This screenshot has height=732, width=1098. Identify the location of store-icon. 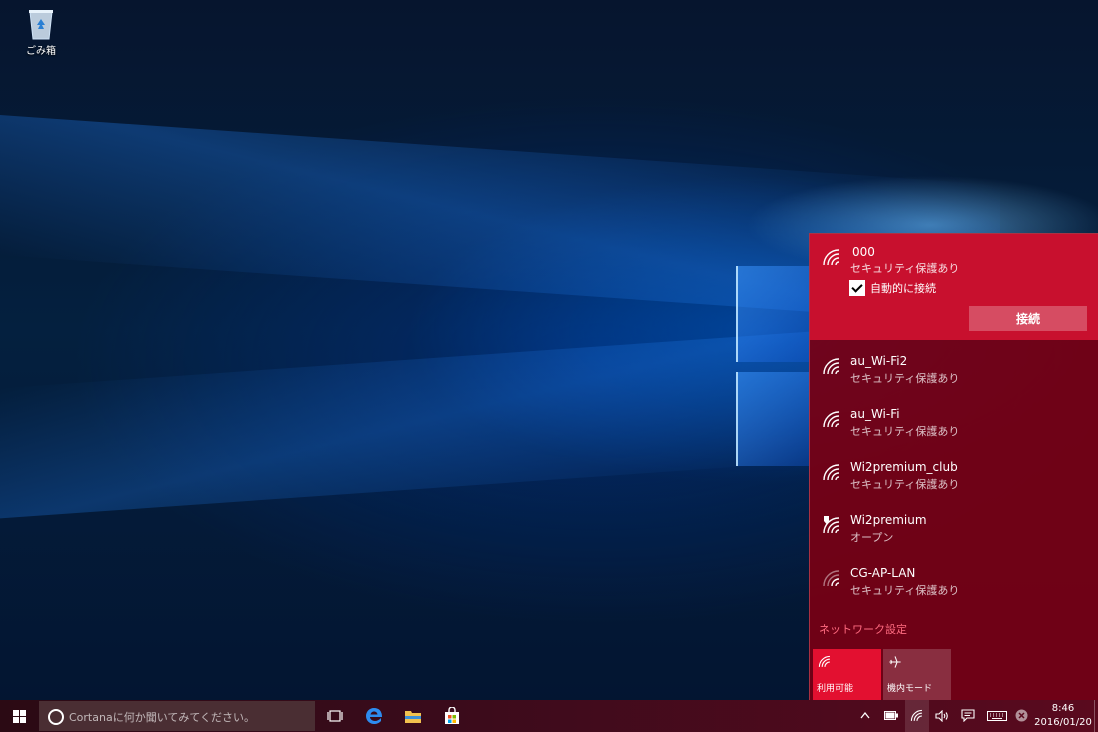
(452, 715).